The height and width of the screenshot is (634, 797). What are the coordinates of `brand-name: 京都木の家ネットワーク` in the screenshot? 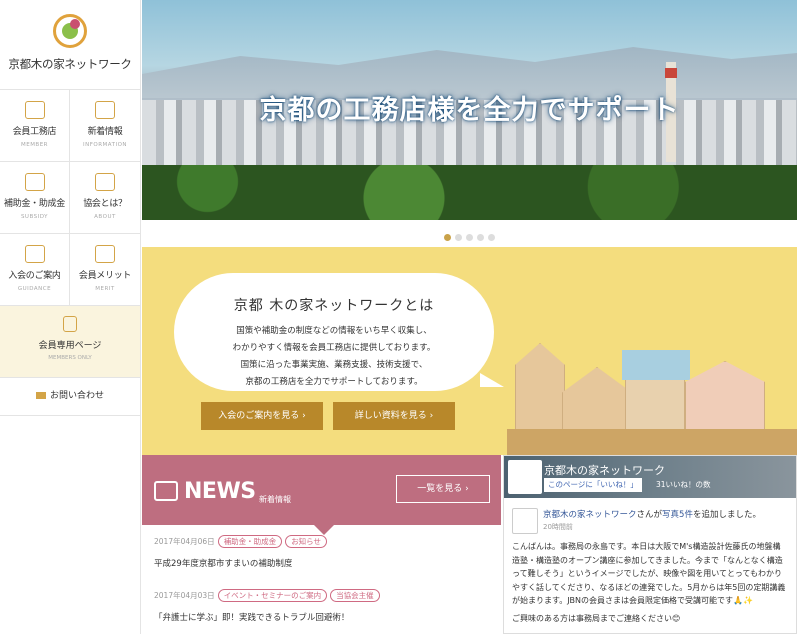 It's located at (70, 64).